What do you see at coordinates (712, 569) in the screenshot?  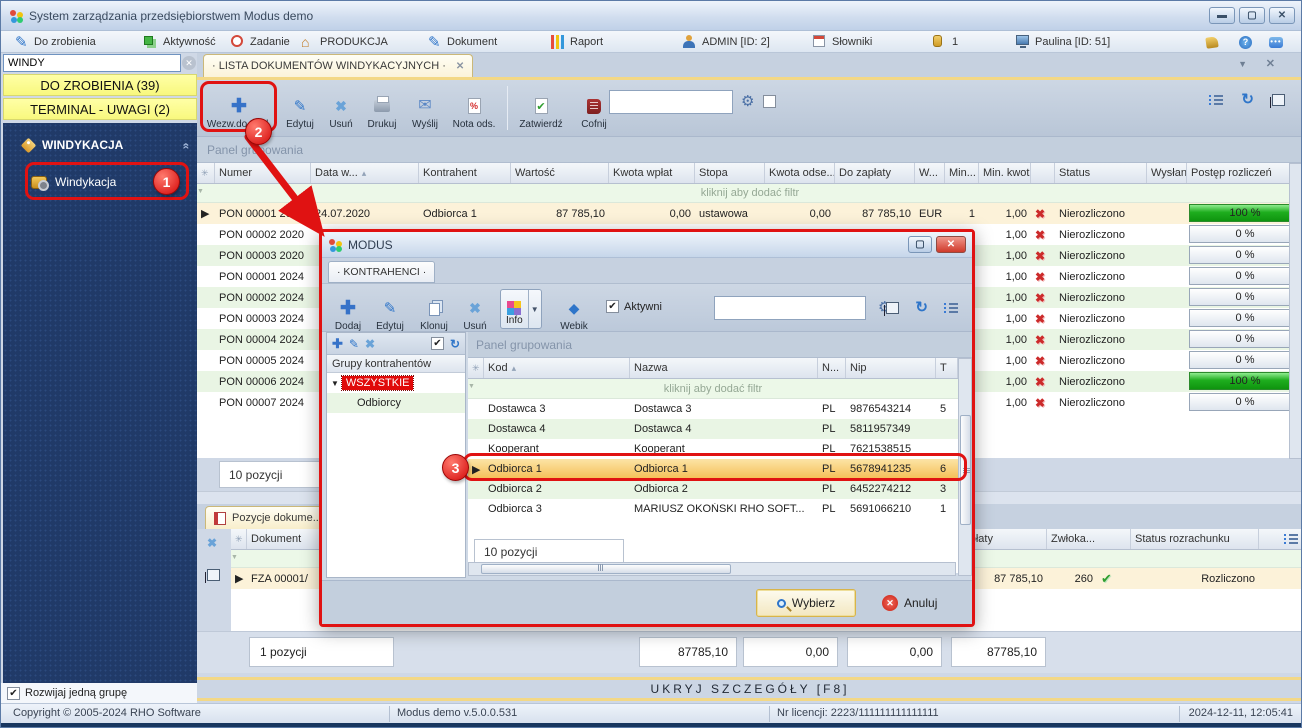 I see `dialog-horizontal-scrollbar` at bounding box center [712, 569].